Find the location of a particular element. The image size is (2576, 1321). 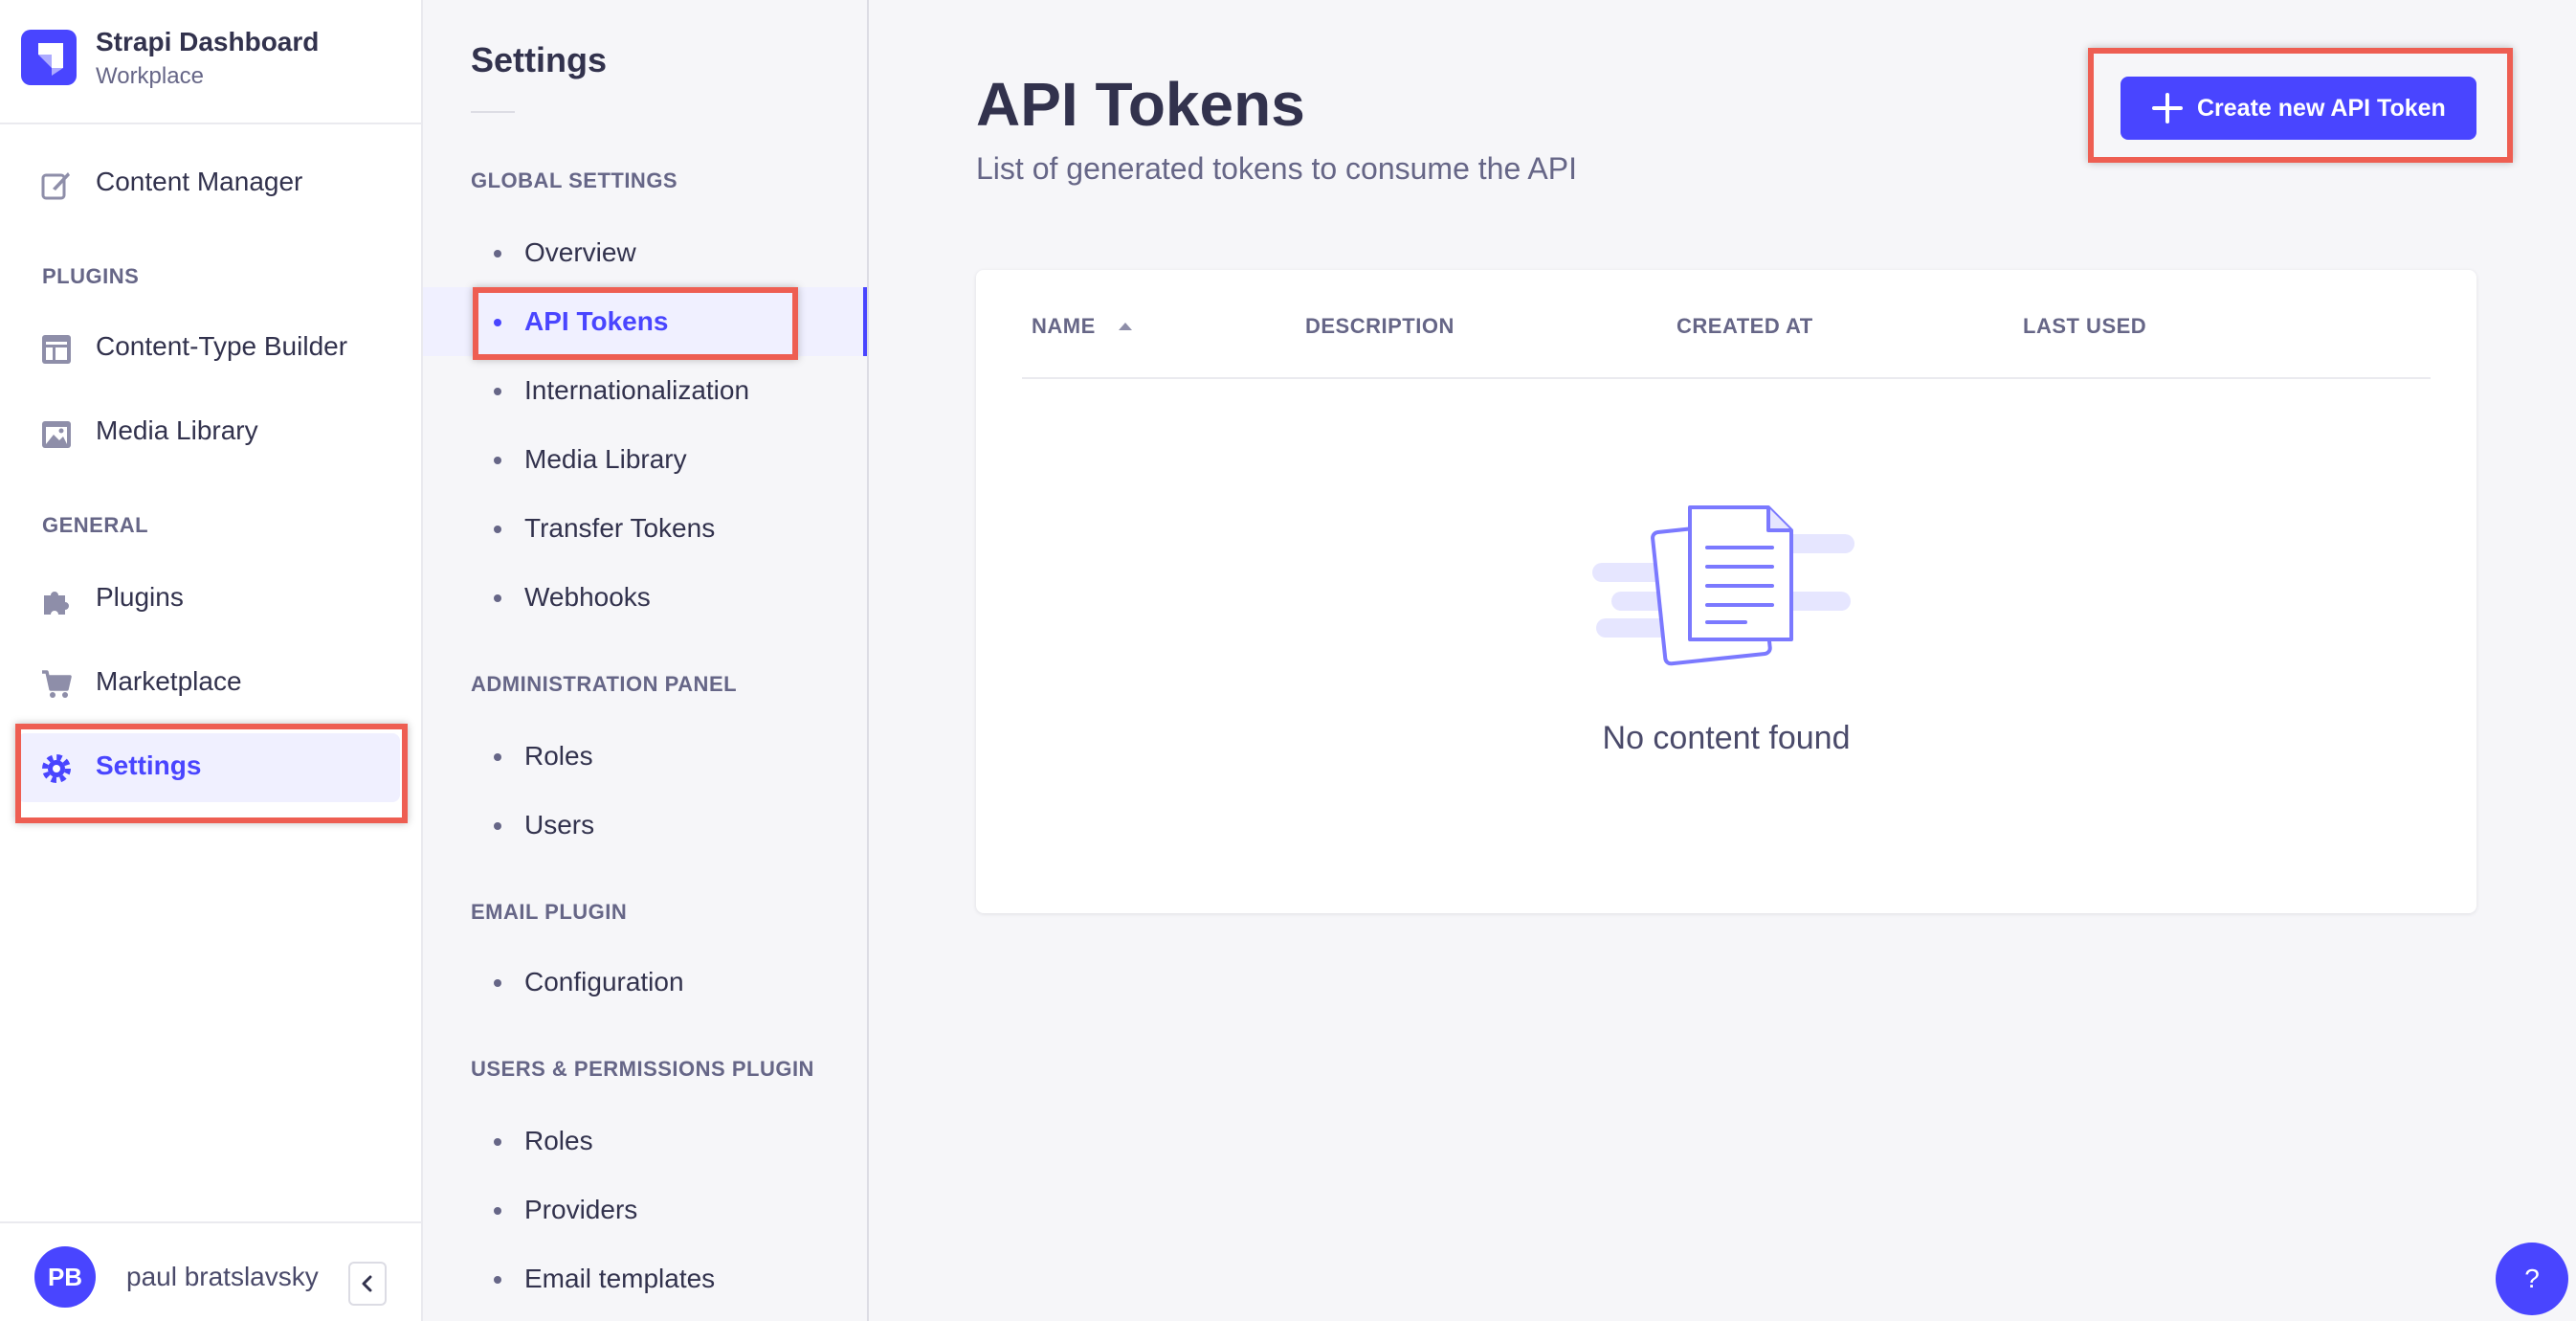

column-header-description: DESCRIPTION is located at coordinates (1380, 326).